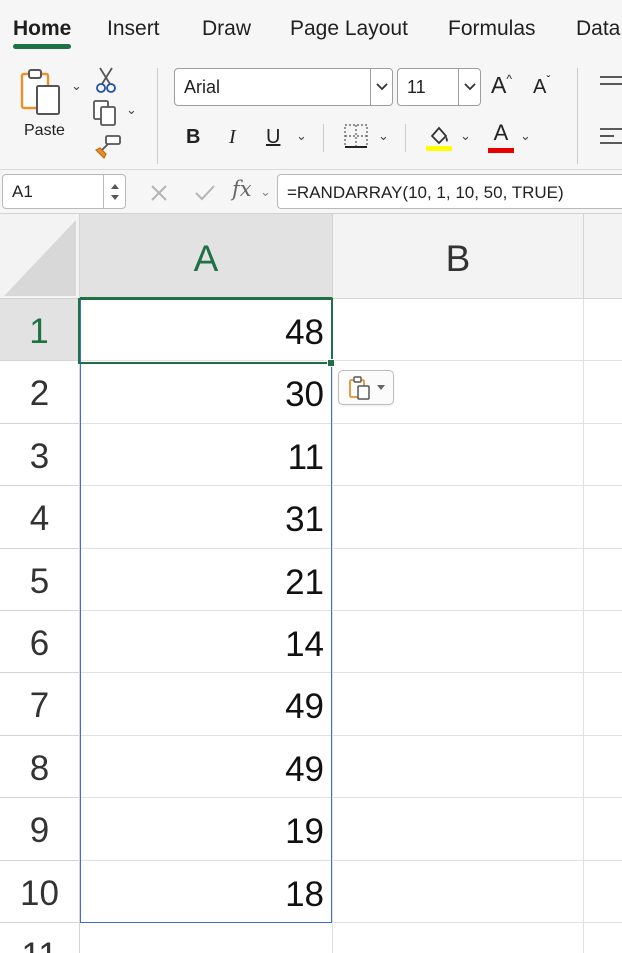  What do you see at coordinates (133, 29) in the screenshot?
I see `tab-insert: Insert` at bounding box center [133, 29].